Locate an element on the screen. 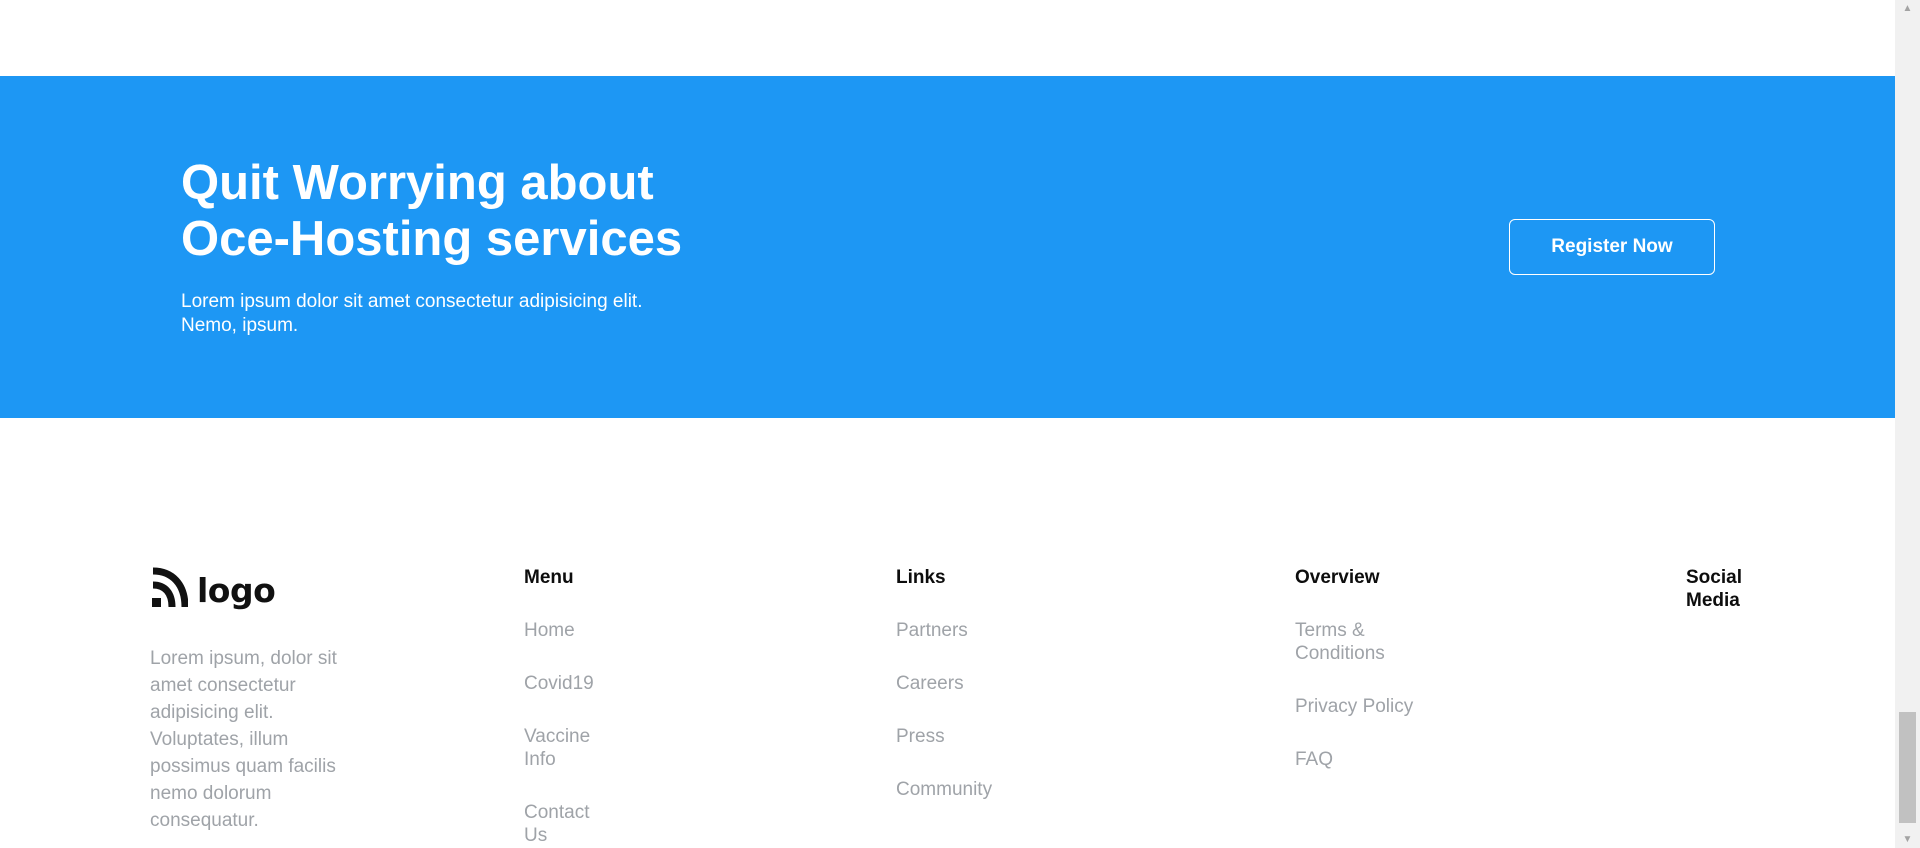  menu-item-covid19: Covid19 is located at coordinates (569, 683).